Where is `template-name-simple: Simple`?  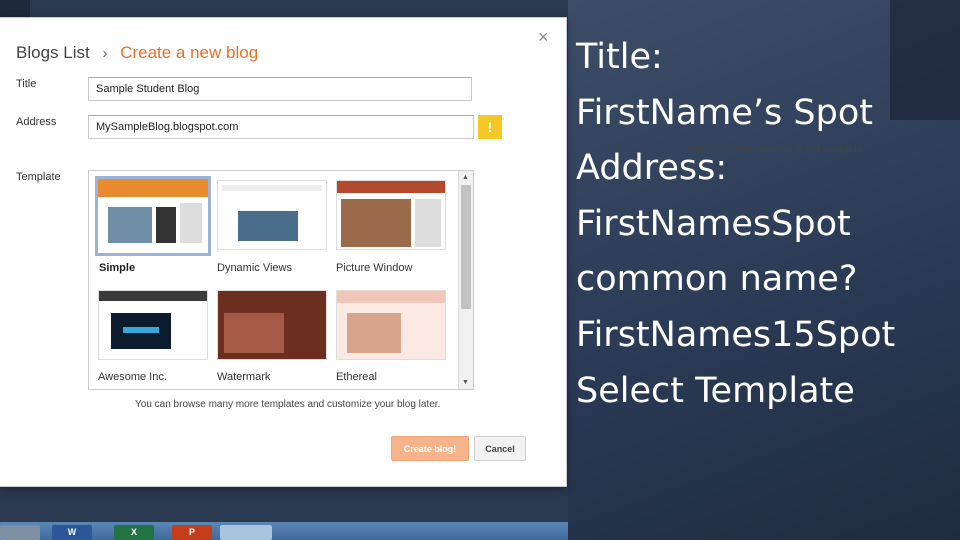 template-name-simple: Simple is located at coordinates (117, 268).